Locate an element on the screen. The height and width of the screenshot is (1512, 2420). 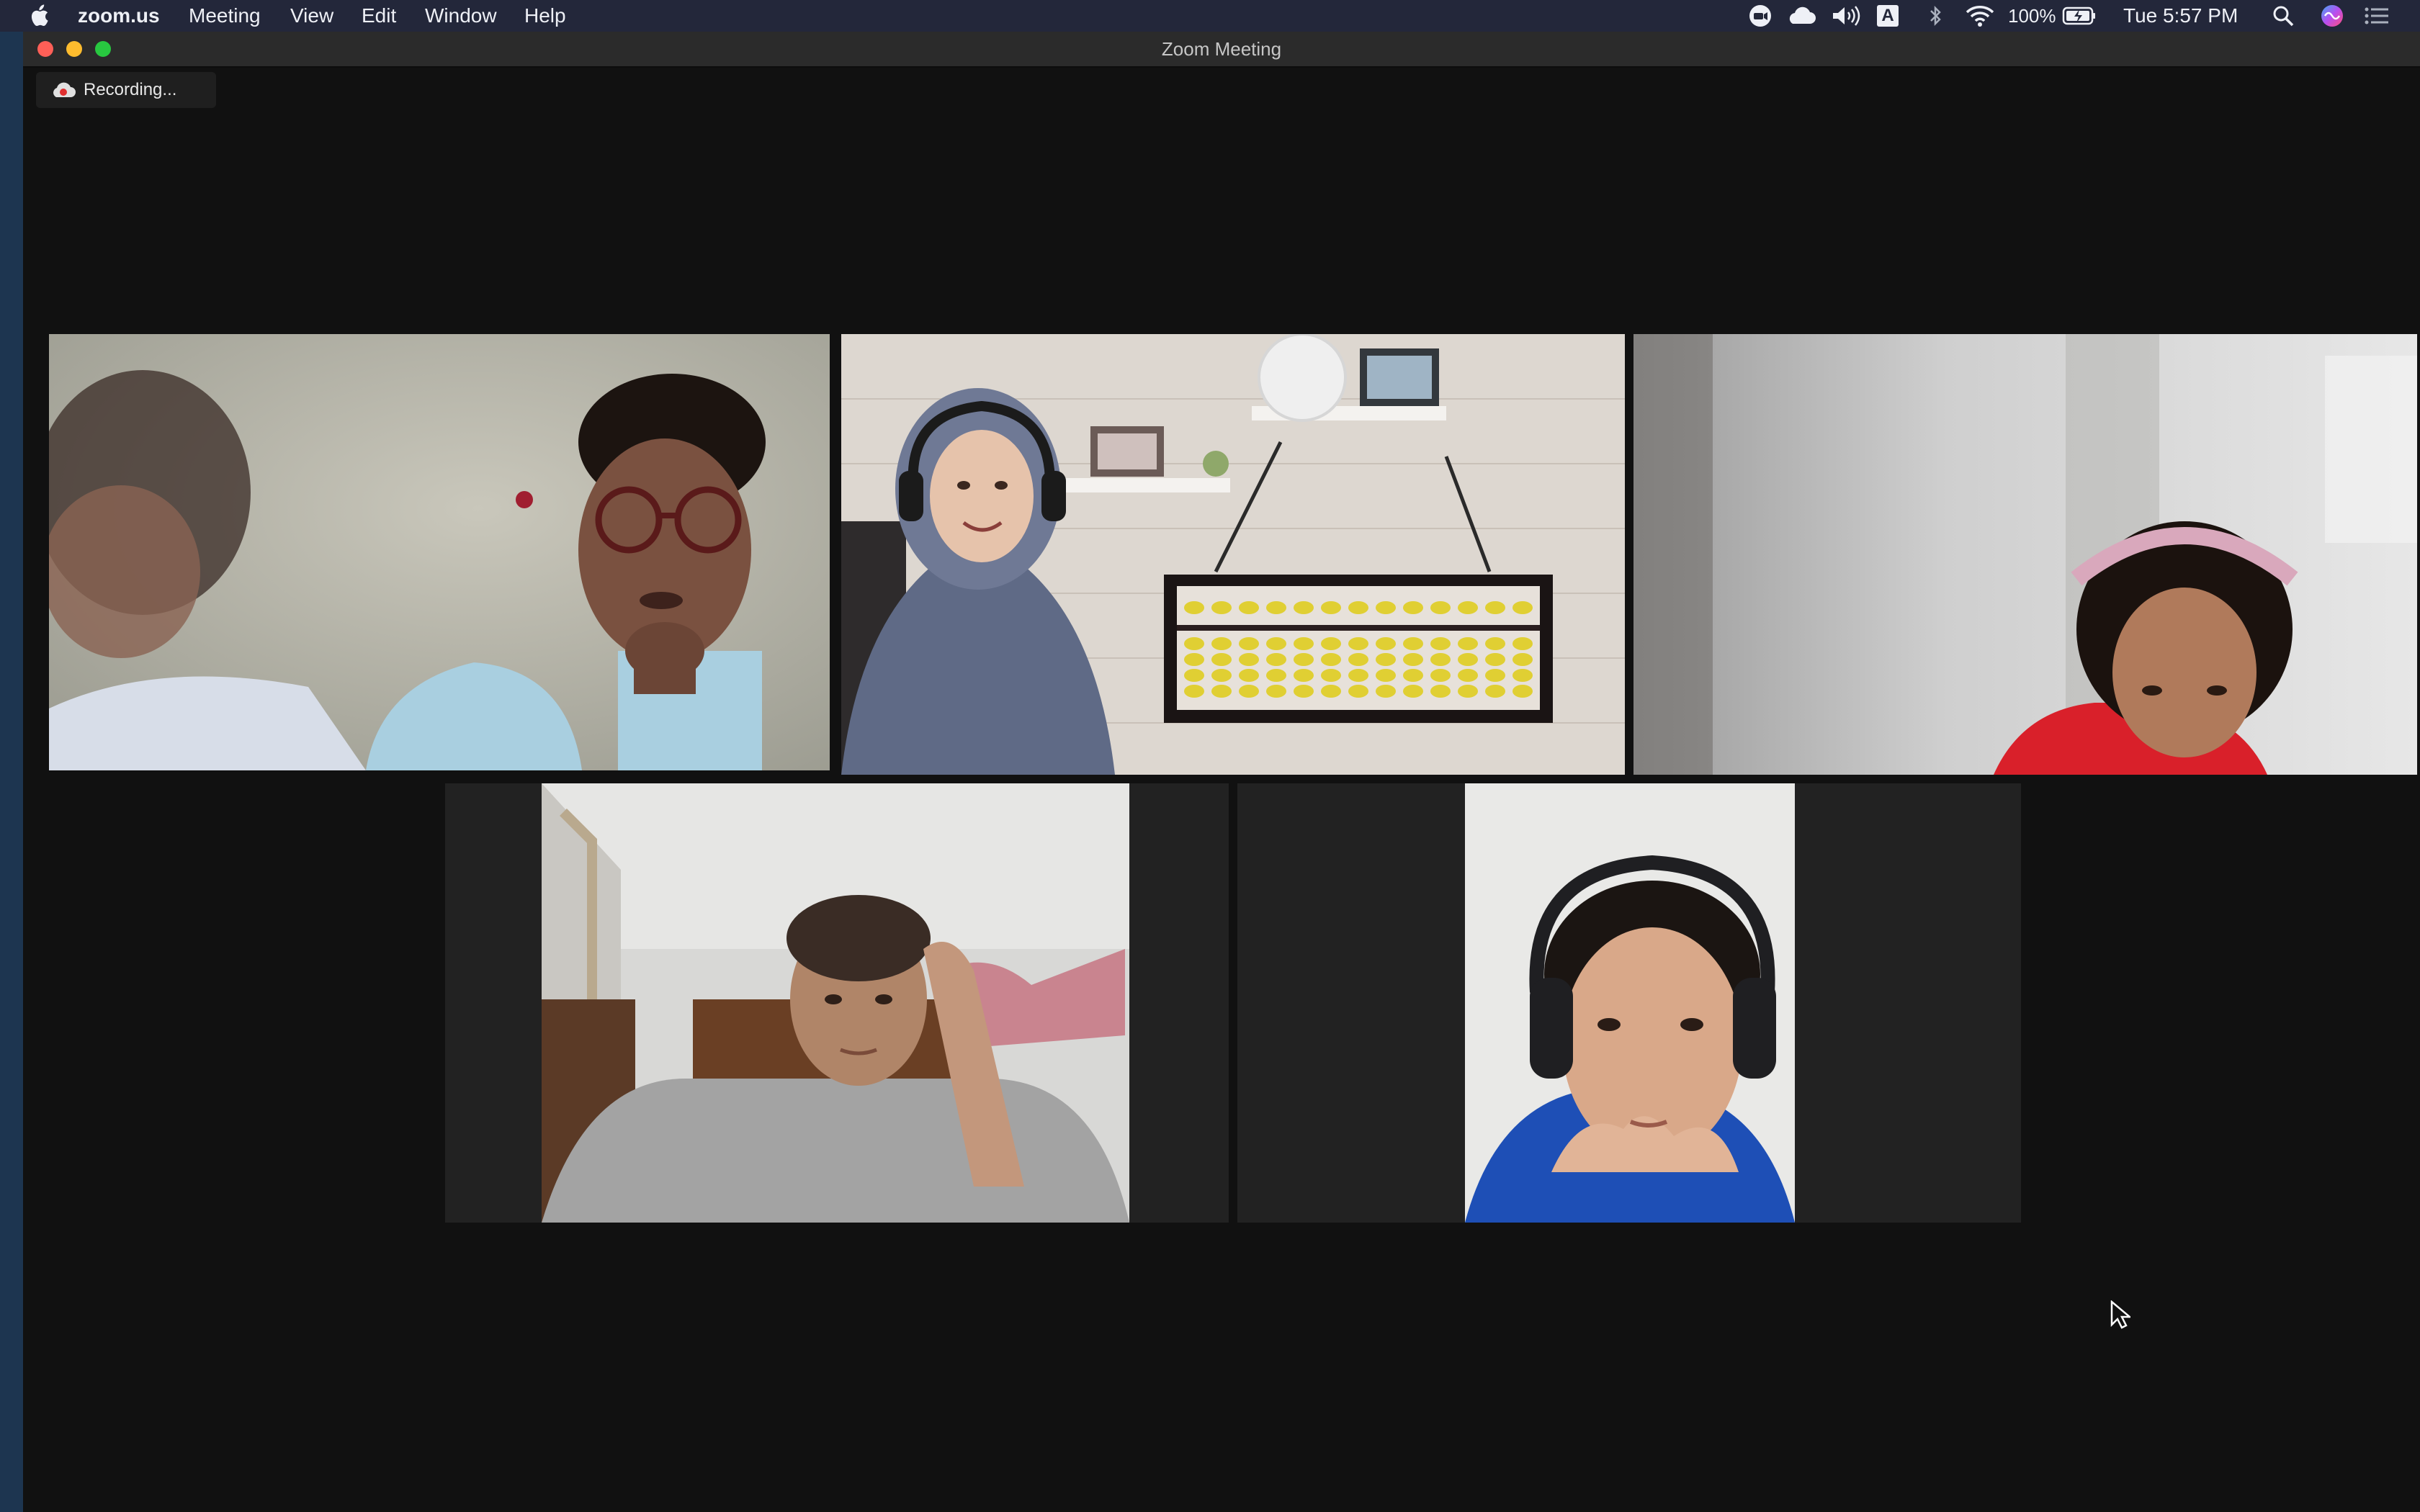
menu-meeting: Meeting is located at coordinates (225, 16).